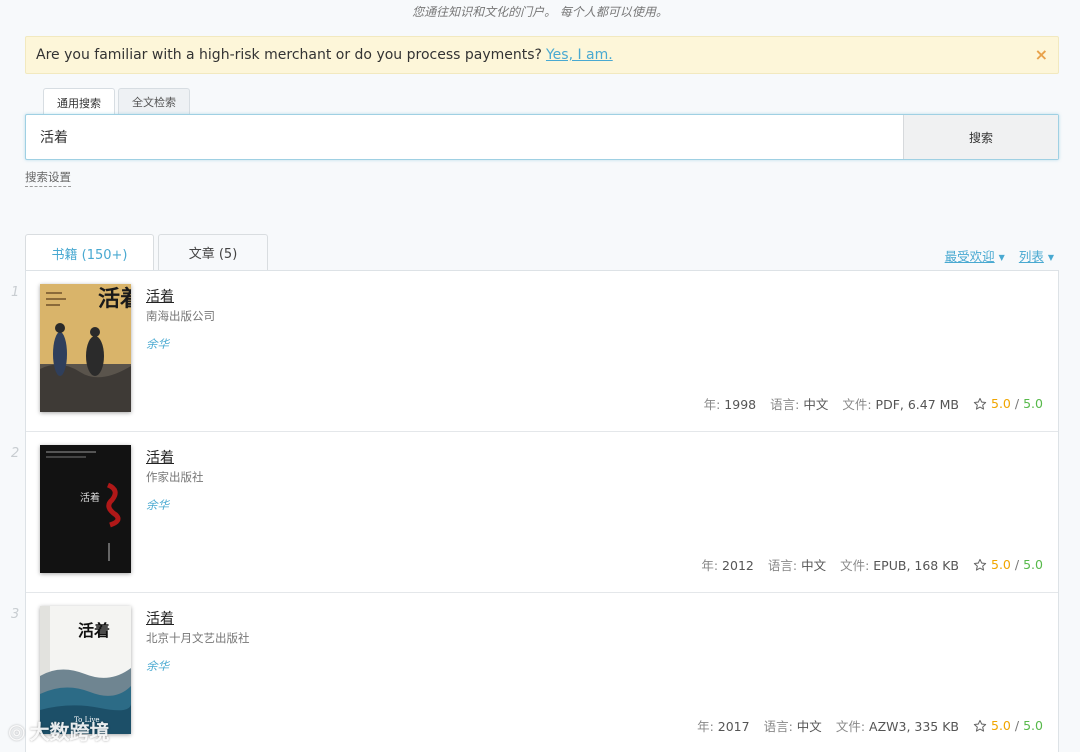 The height and width of the screenshot is (752, 1080). I want to click on book-publisher: 作家出版社, so click(175, 477).